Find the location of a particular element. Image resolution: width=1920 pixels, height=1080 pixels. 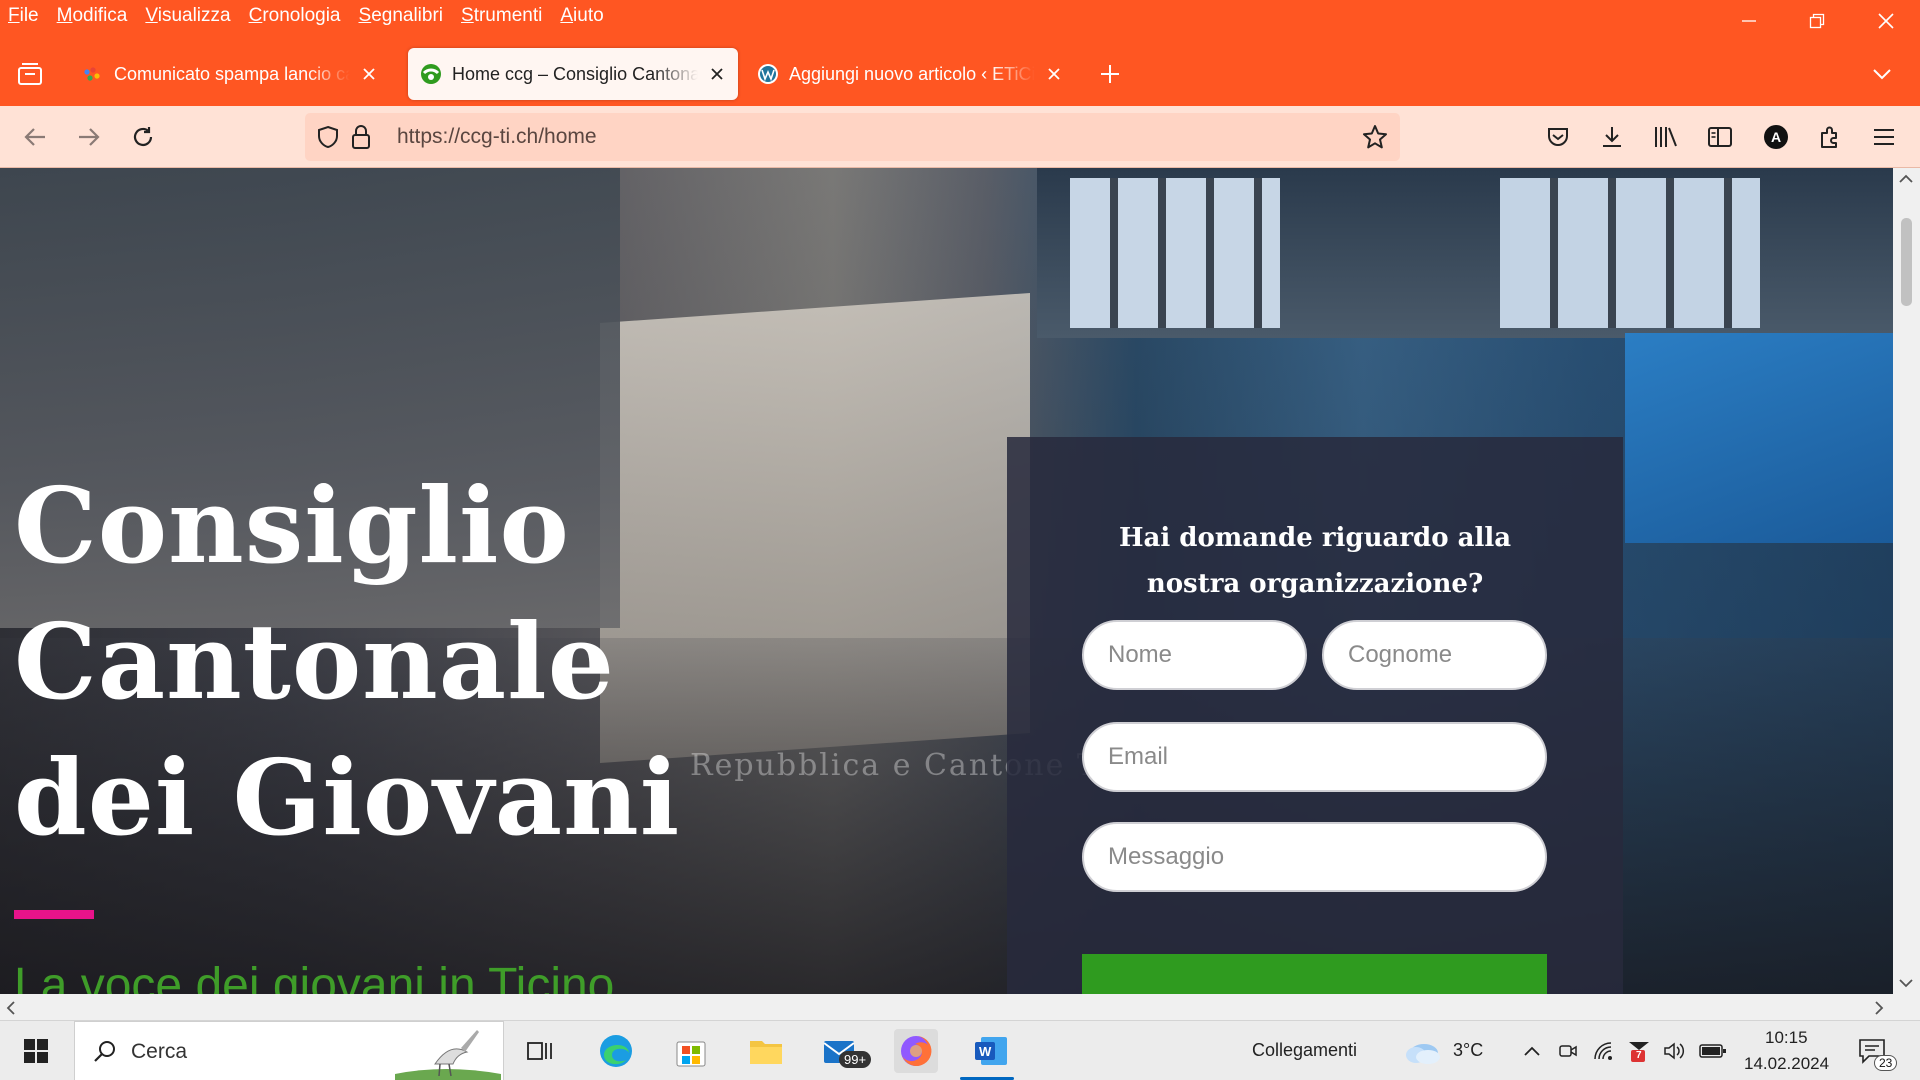

lock-icon is located at coordinates (361, 137).